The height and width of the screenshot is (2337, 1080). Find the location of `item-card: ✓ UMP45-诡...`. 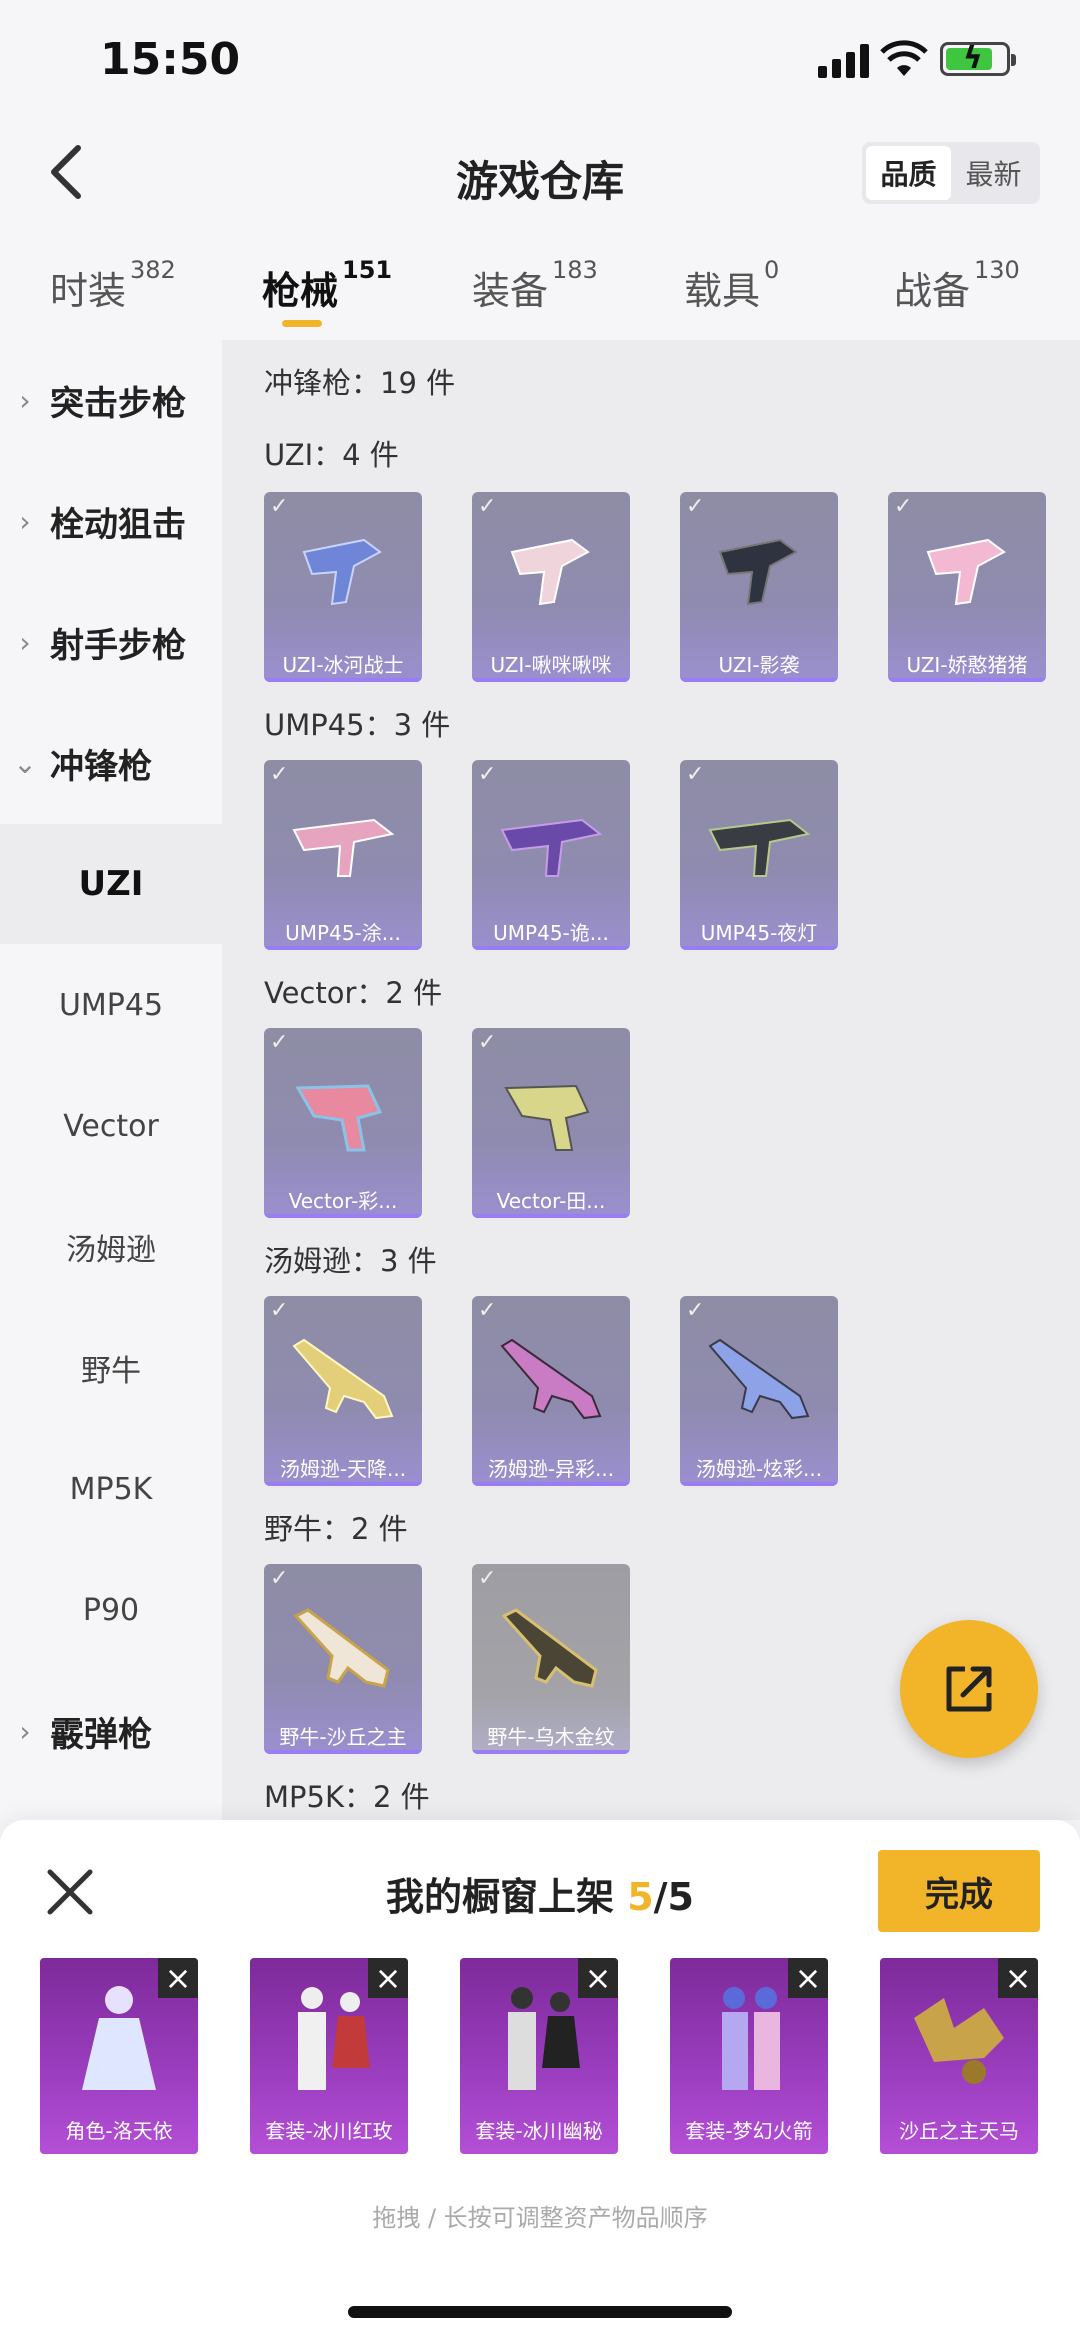

item-card: ✓ UMP45-诡... is located at coordinates (551, 855).